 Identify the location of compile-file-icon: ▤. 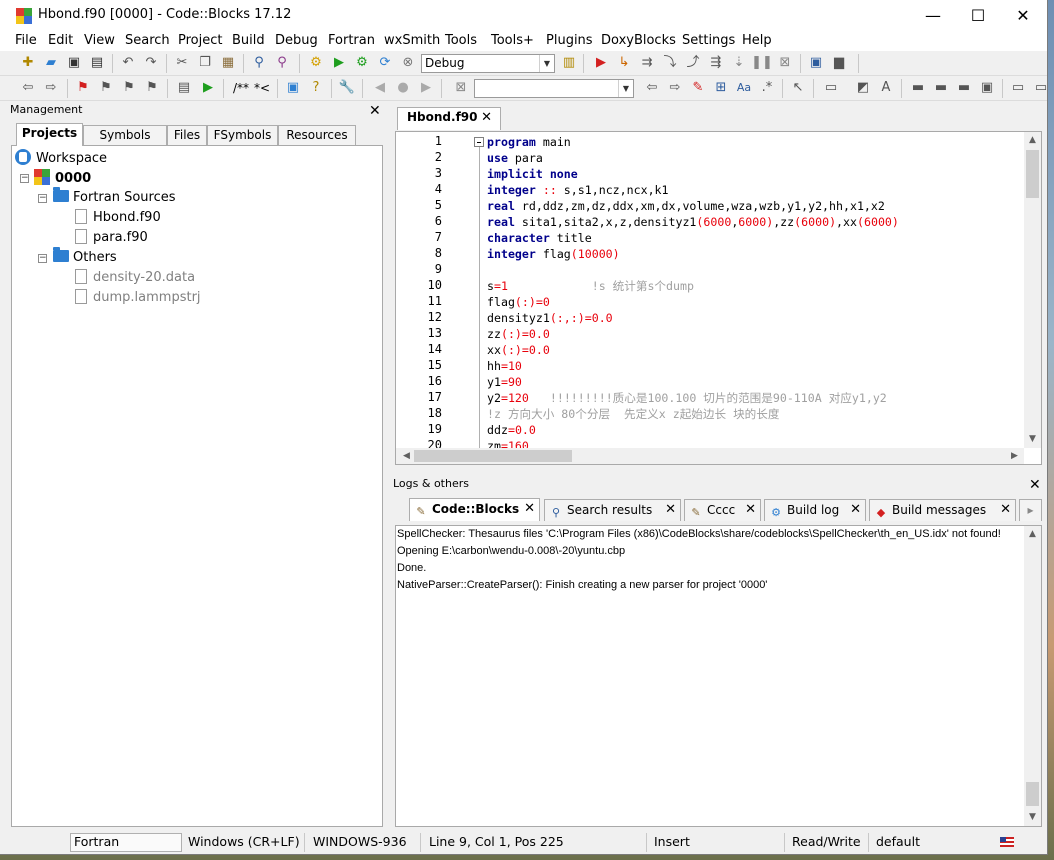
(184, 88).